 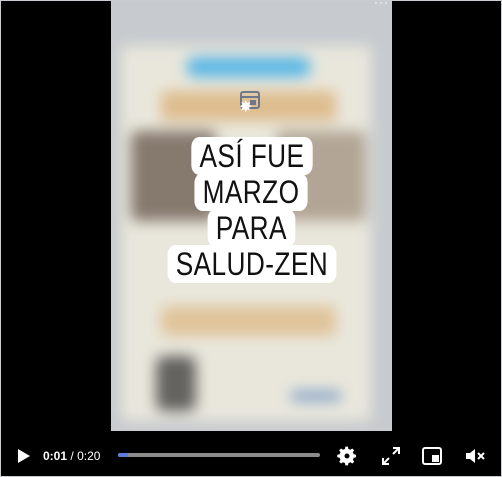 I want to click on settings-button, so click(x=347, y=456).